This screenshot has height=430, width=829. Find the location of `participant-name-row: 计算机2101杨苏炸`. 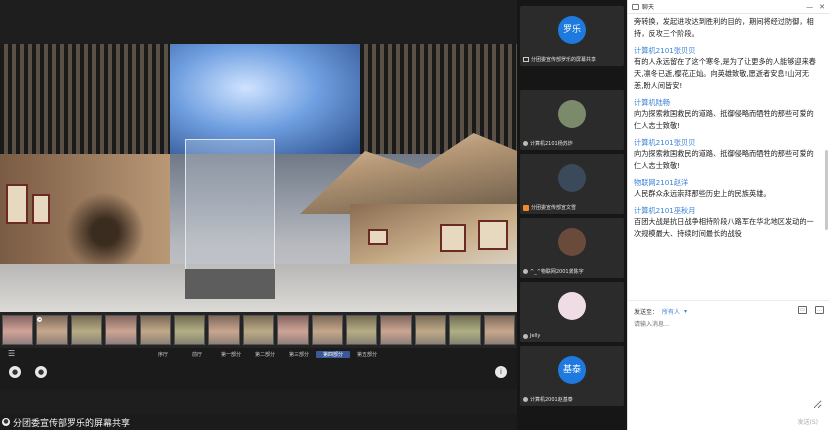

participant-name-row: 计算机2101杨苏炸 is located at coordinates (548, 143).